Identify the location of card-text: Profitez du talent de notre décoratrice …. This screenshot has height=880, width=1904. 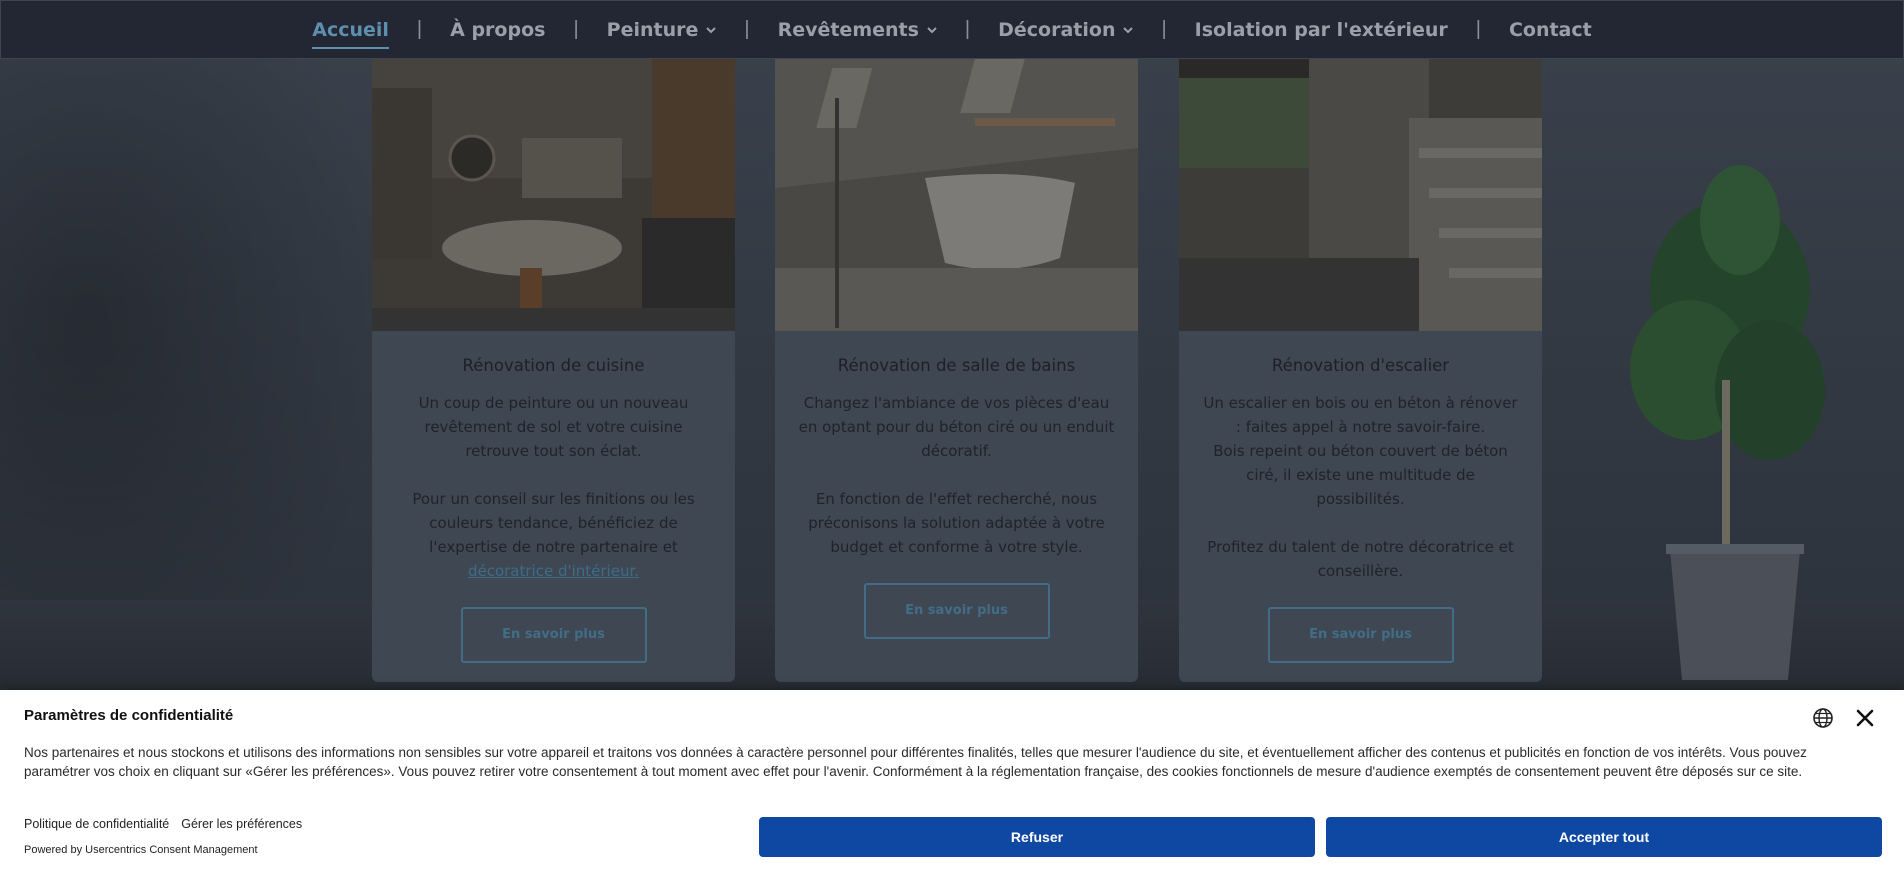
(1360, 559).